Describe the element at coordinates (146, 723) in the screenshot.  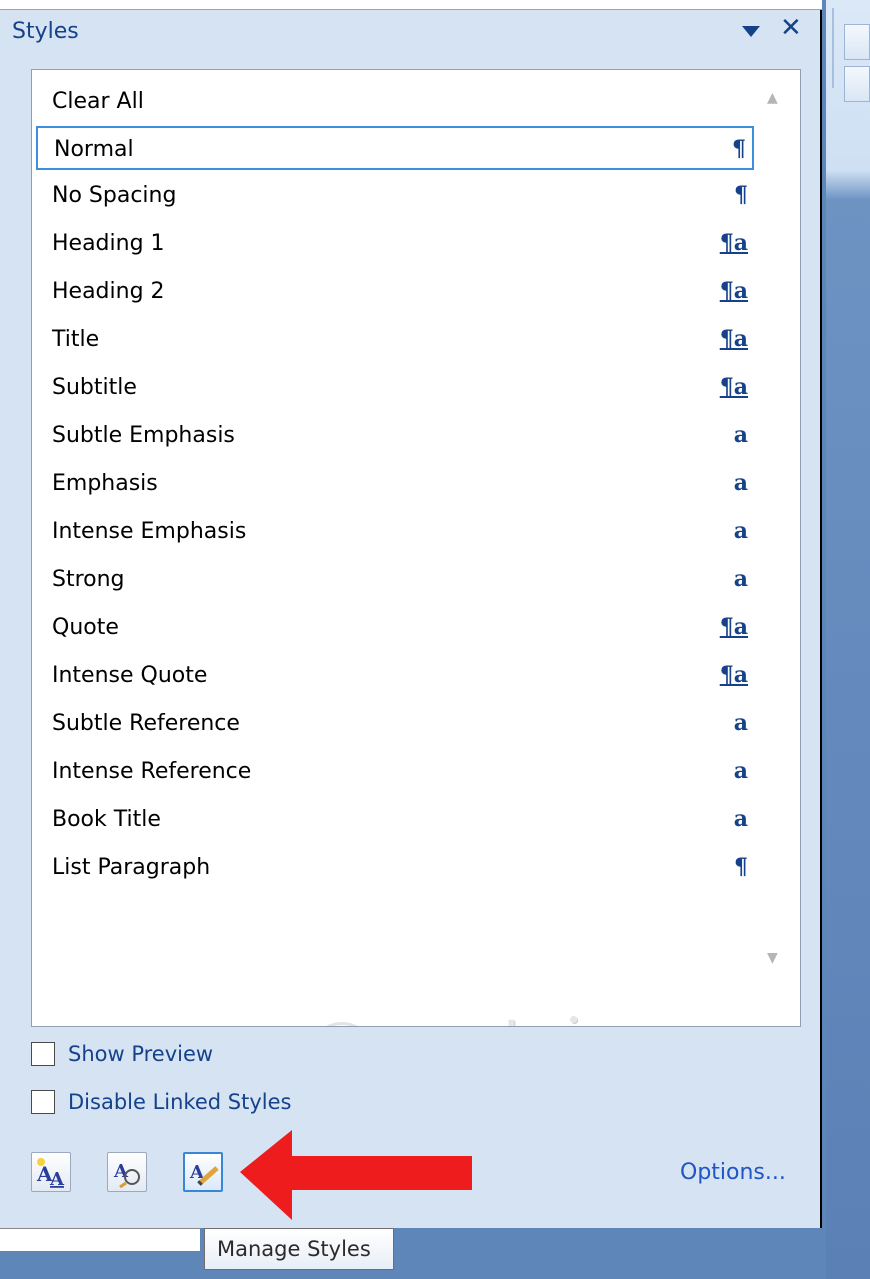
I see `style-item-label: Subtle Reference` at that location.